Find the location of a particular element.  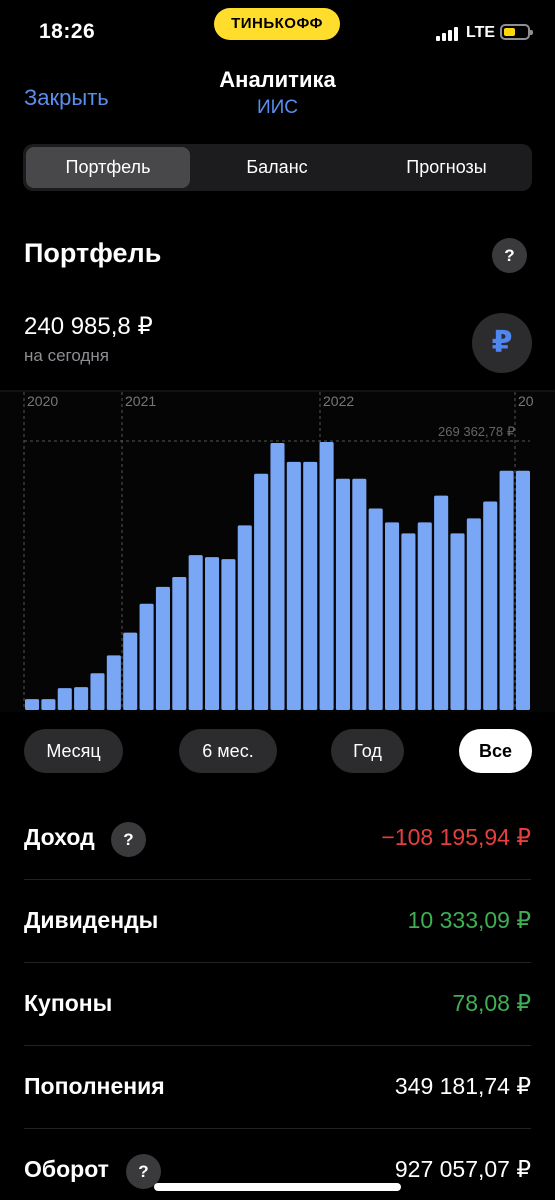

portfolio-value: 240 985,8 ₽ is located at coordinates (88, 326).